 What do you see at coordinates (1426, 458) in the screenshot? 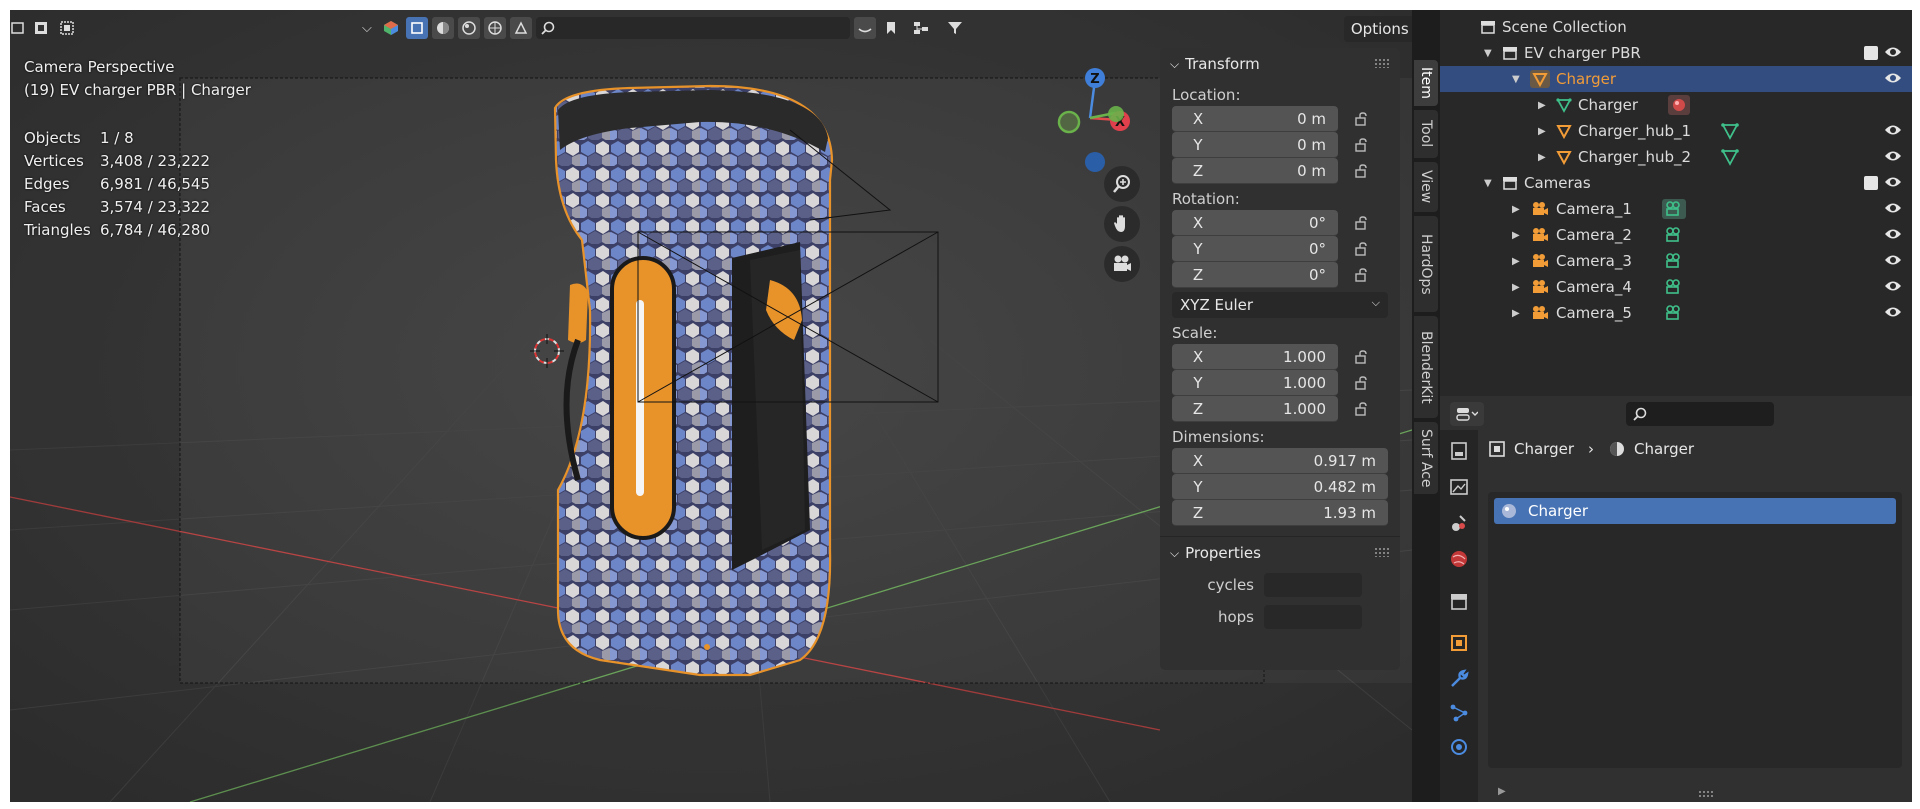
I see `tab-surf-ace: Surf Ace` at bounding box center [1426, 458].